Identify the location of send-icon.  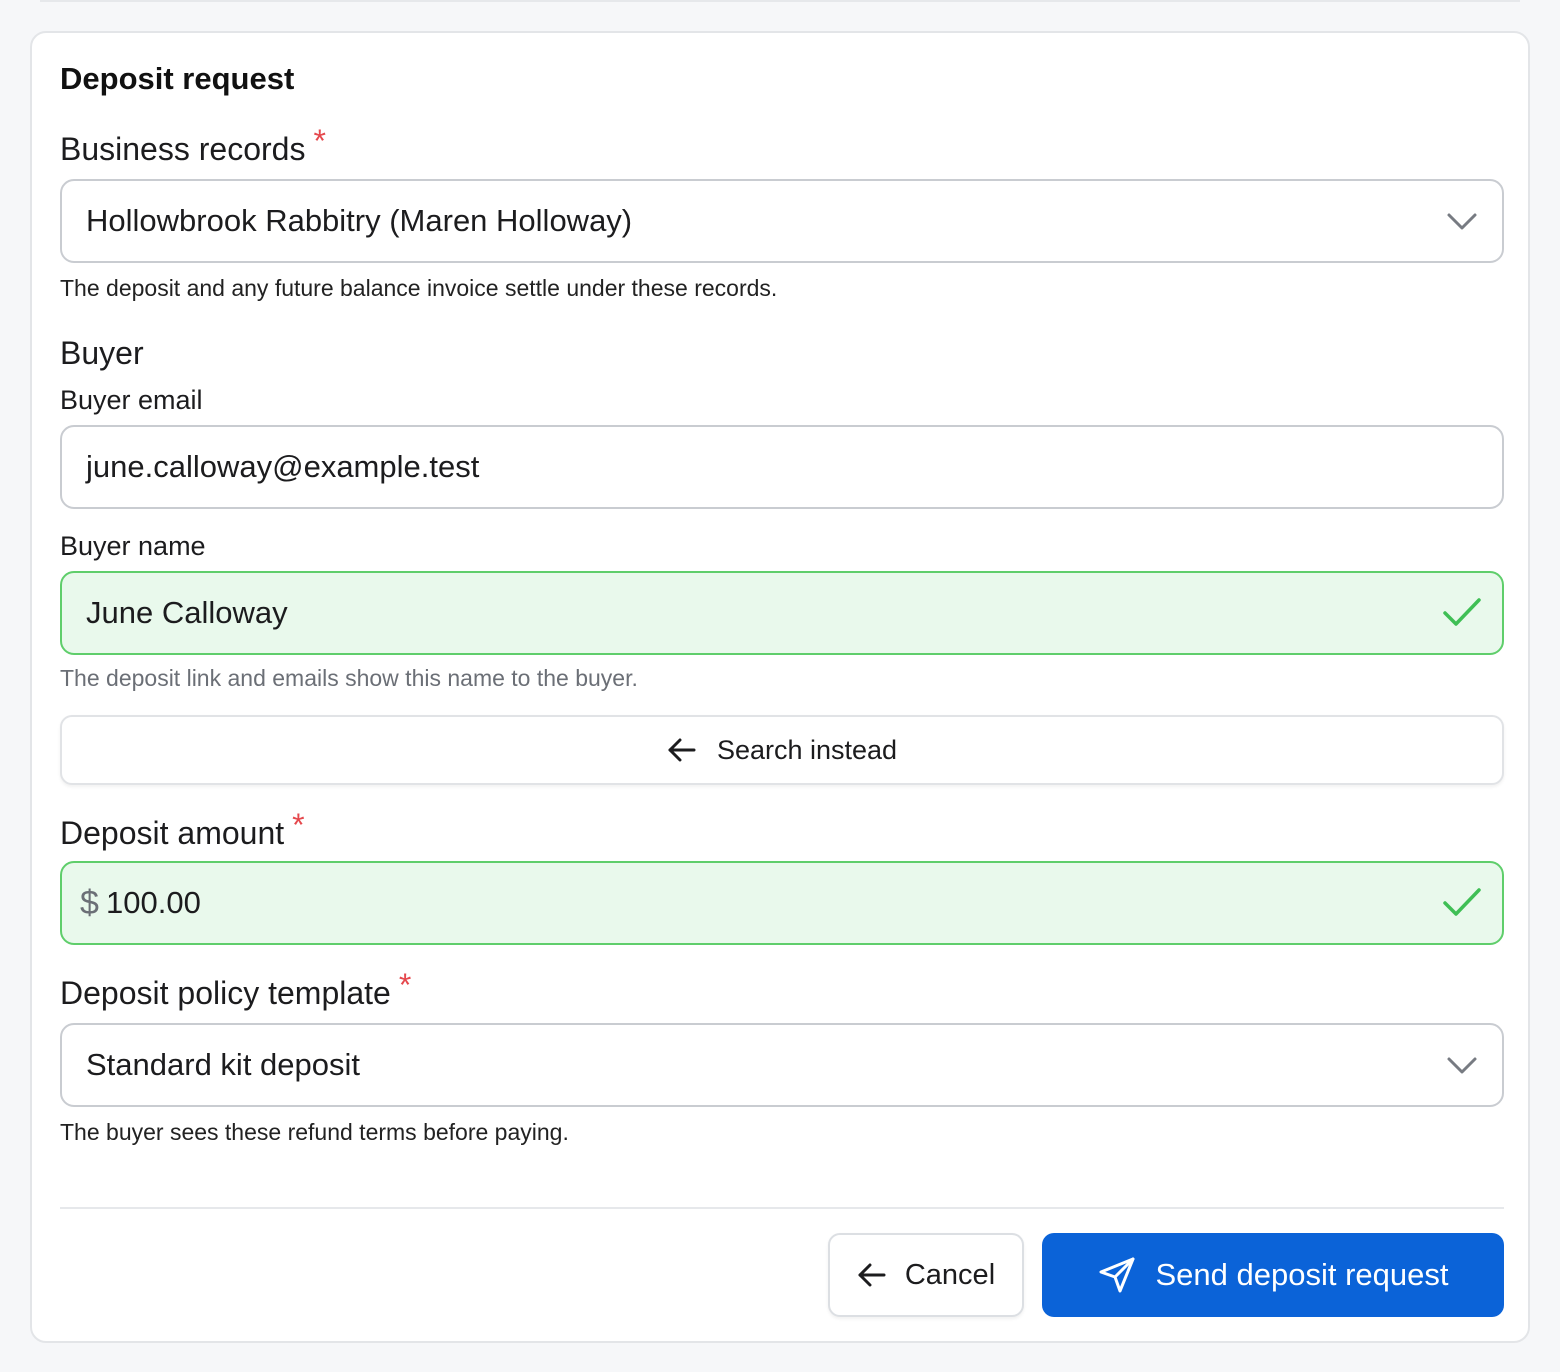
(1116, 1275).